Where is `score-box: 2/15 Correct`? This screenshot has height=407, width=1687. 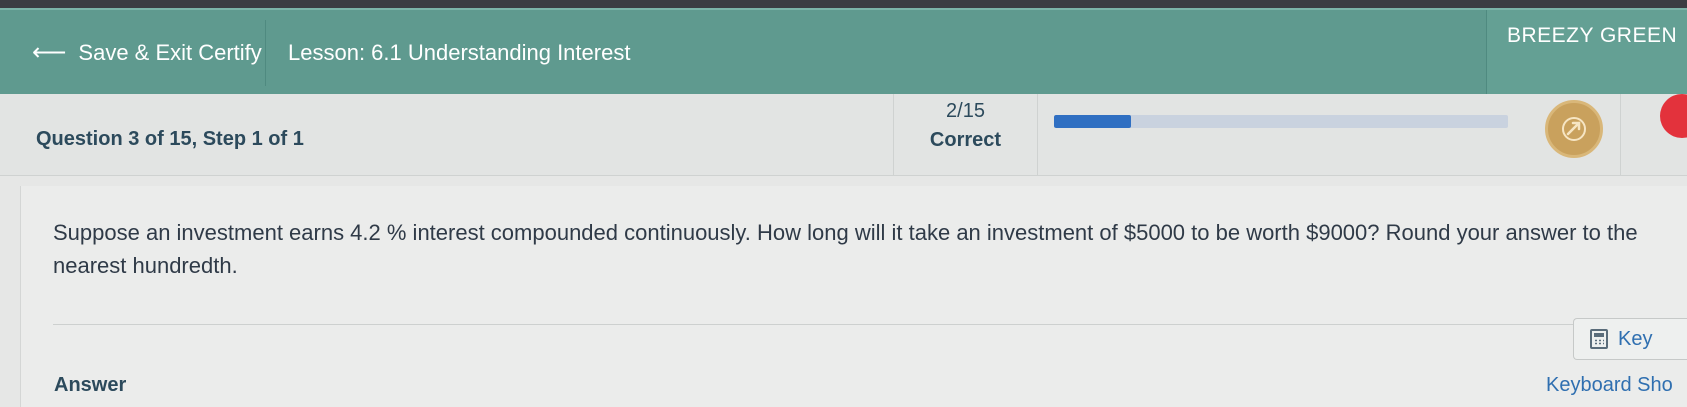
score-box: 2/15 Correct is located at coordinates (965, 135).